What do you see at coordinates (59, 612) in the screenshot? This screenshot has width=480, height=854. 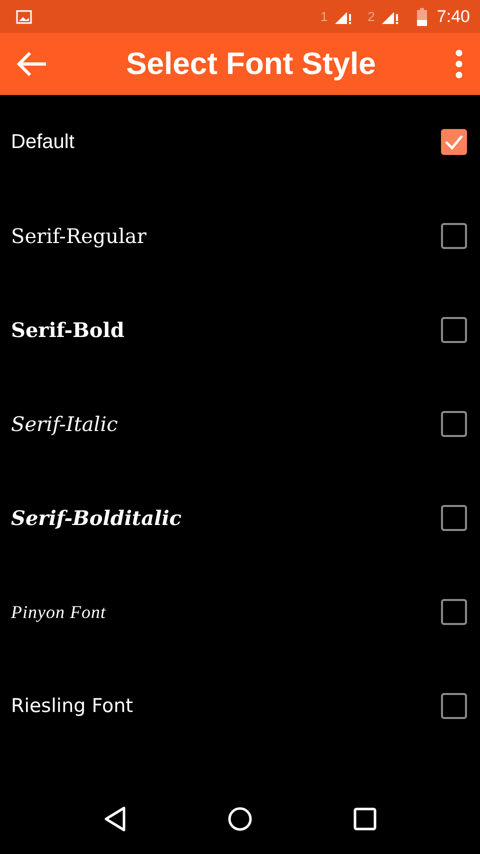 I see `font-option-label: Pinyon Font` at bounding box center [59, 612].